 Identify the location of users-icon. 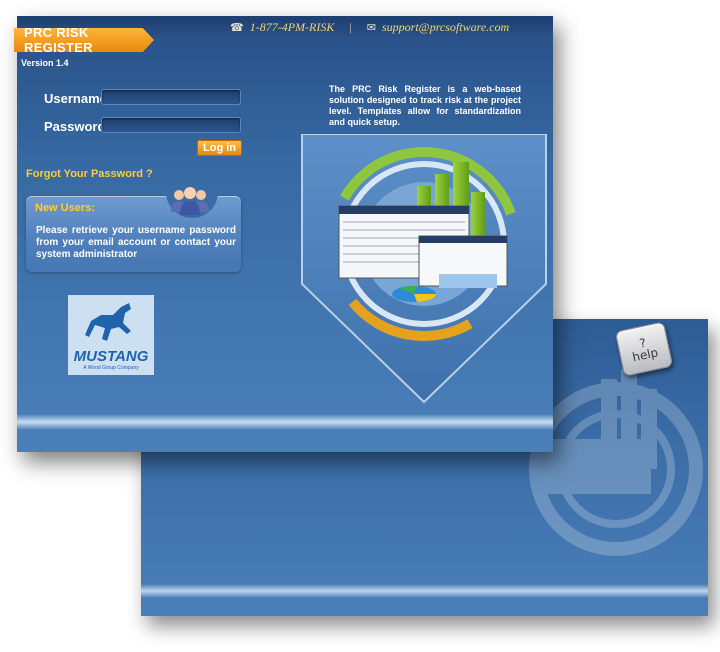
(190, 201).